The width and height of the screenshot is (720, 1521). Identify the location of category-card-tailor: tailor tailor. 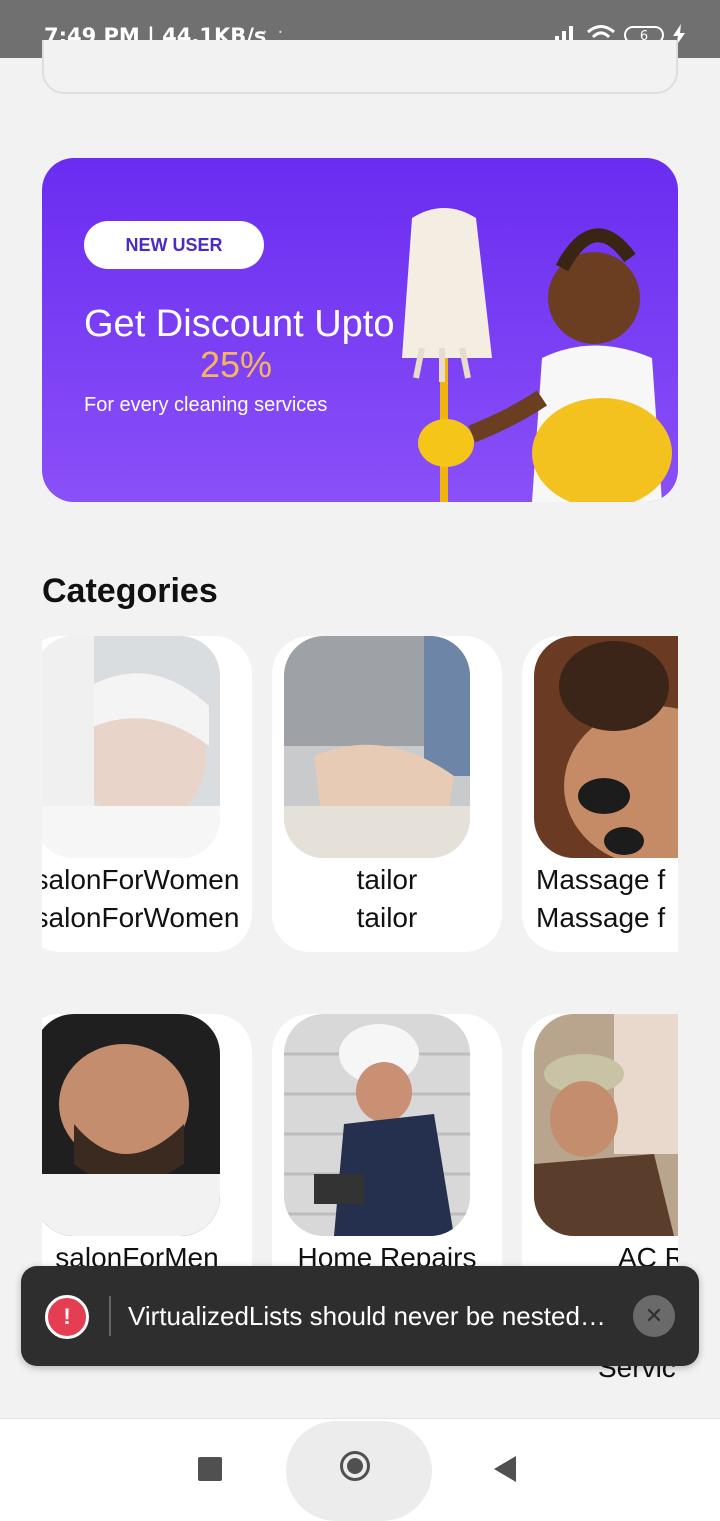
(387, 794).